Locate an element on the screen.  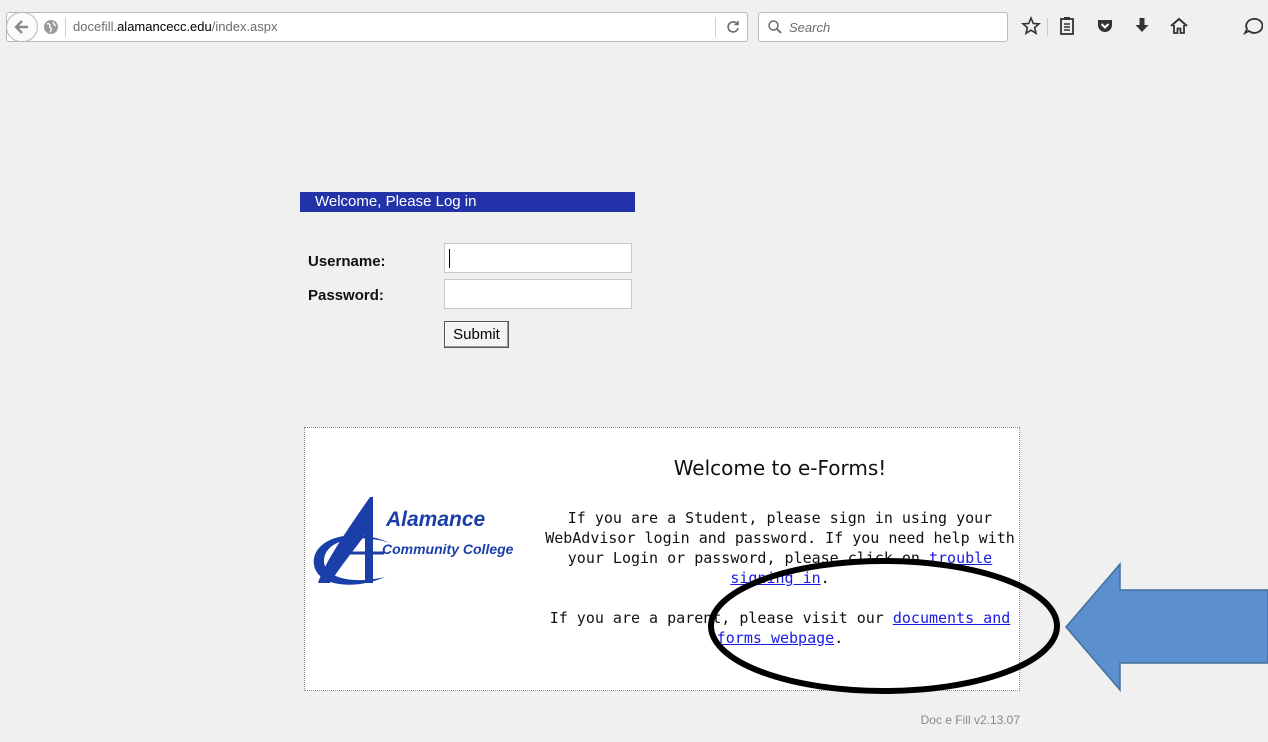
toolbar-divider is located at coordinates (1047, 27).